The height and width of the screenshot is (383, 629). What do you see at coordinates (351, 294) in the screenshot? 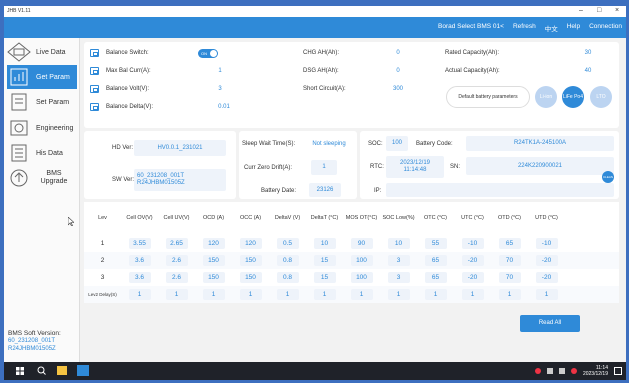
I see `table-row: Lev2 Delay(S) 1 1 1 1 1 1 1 1 1 1 1 1` at bounding box center [351, 294].